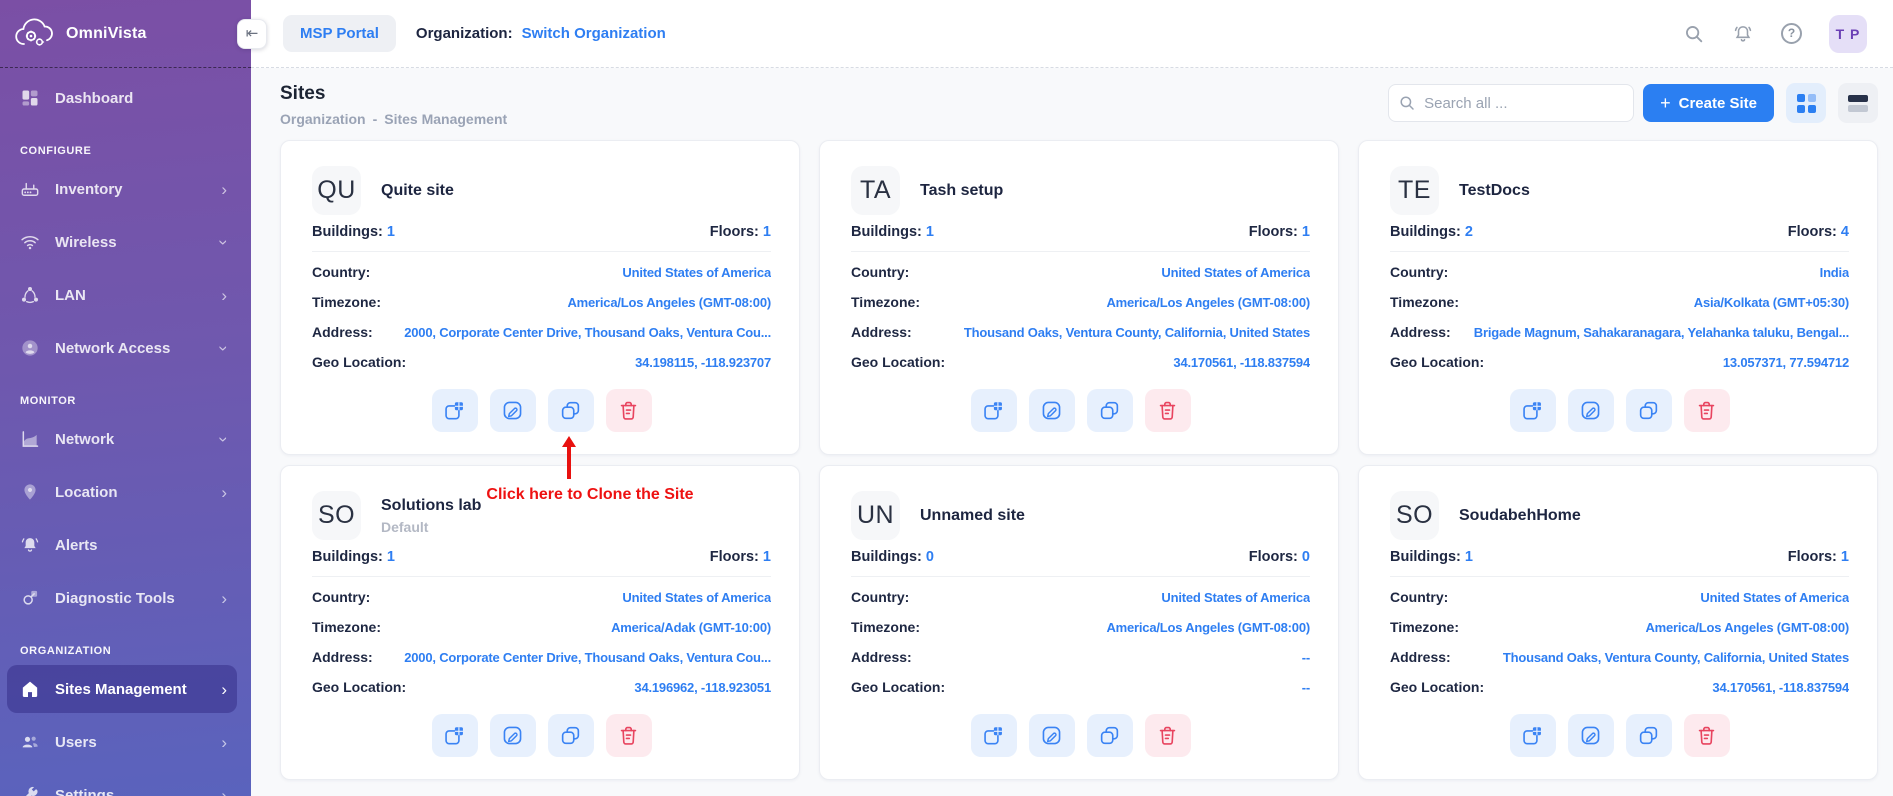 This screenshot has width=1893, height=796. What do you see at coordinates (122, 295) in the screenshot?
I see `sidebar-item-lan: LAN ›` at bounding box center [122, 295].